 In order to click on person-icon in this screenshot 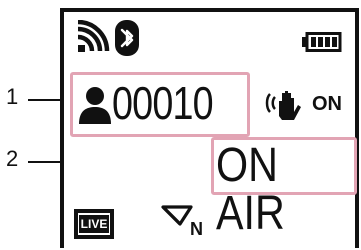, I will do `click(95, 105)`.